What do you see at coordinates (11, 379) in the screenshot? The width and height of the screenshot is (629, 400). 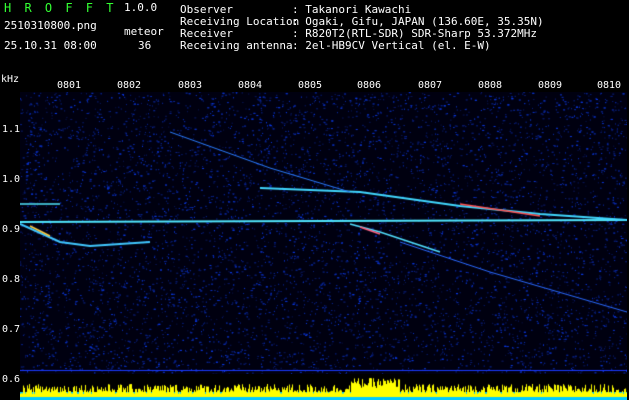 I see `y-tick: 0.6` at bounding box center [11, 379].